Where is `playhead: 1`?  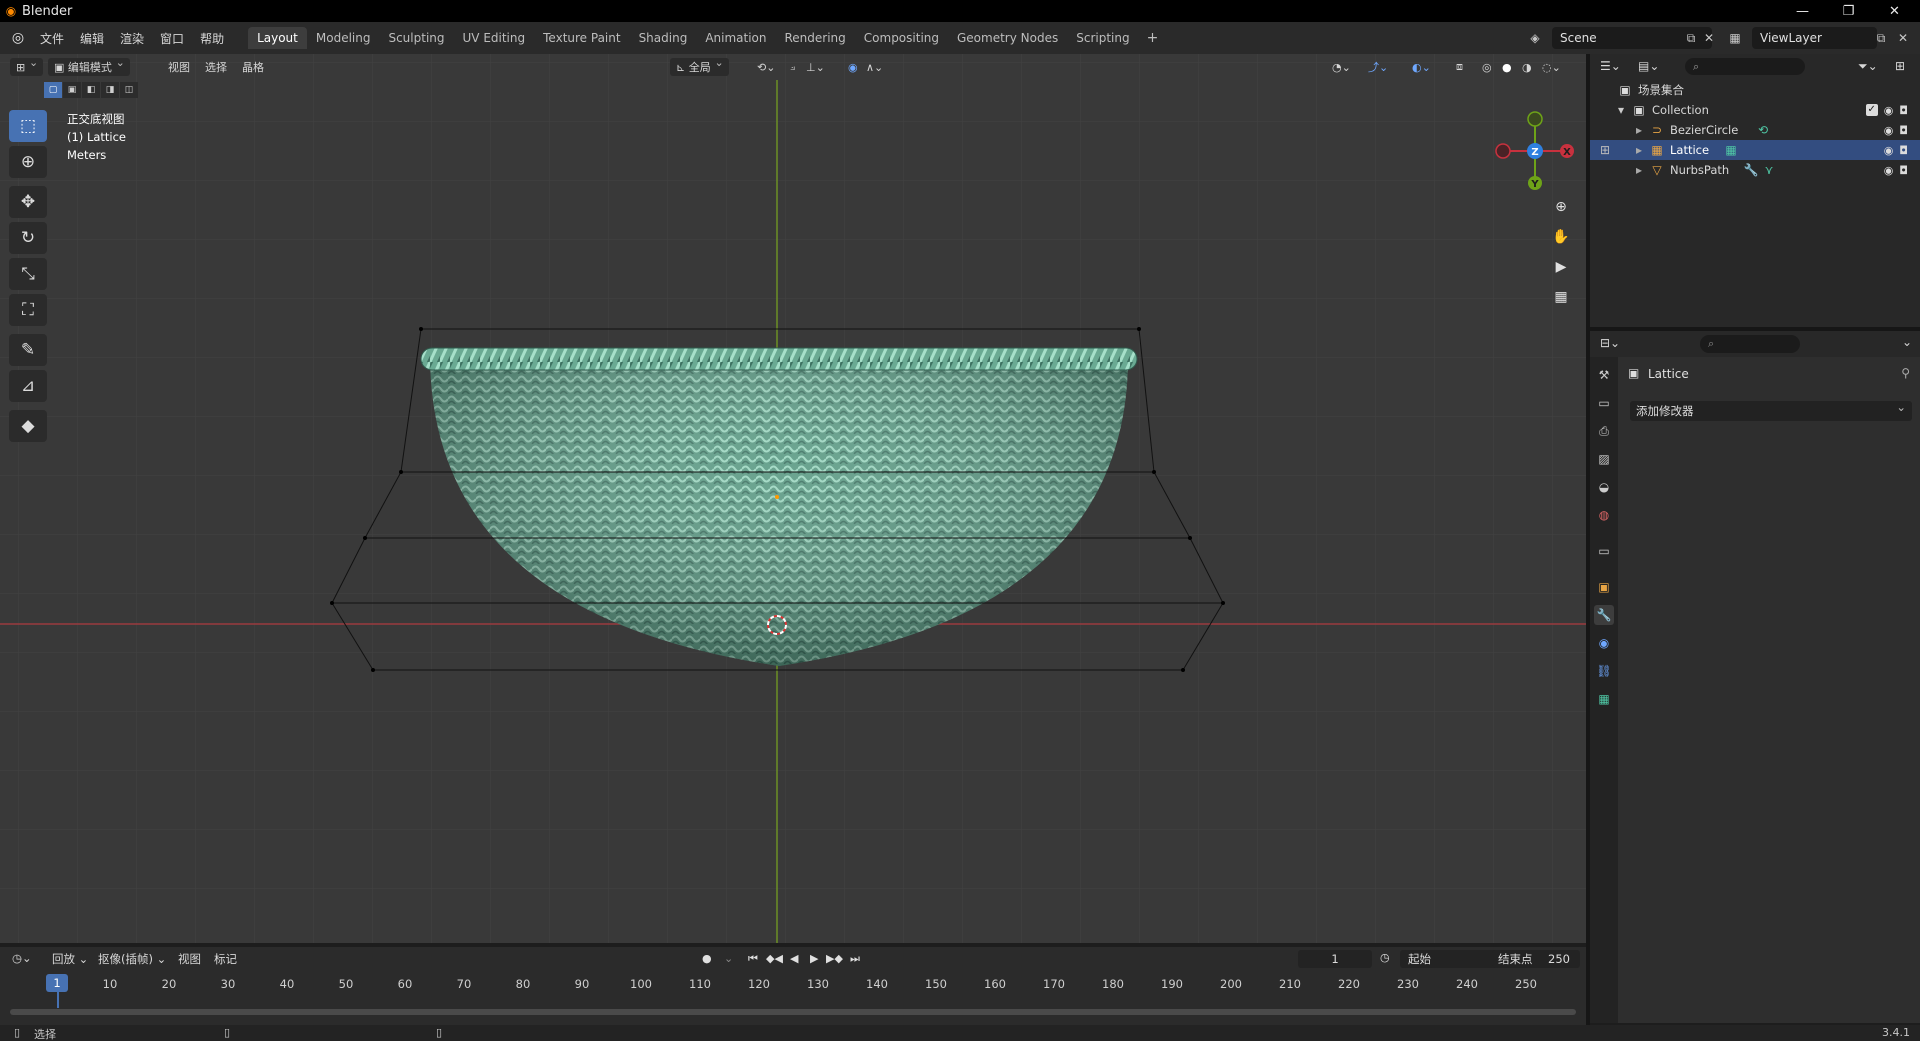 playhead: 1 is located at coordinates (57, 983).